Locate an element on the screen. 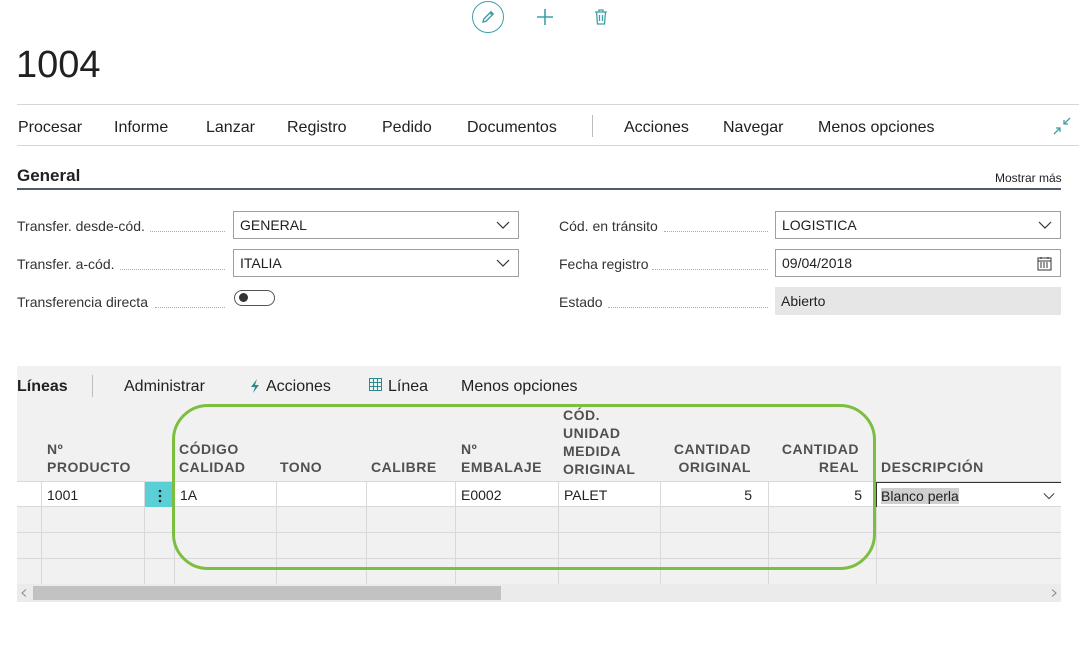  lines-separator is located at coordinates (92, 386).